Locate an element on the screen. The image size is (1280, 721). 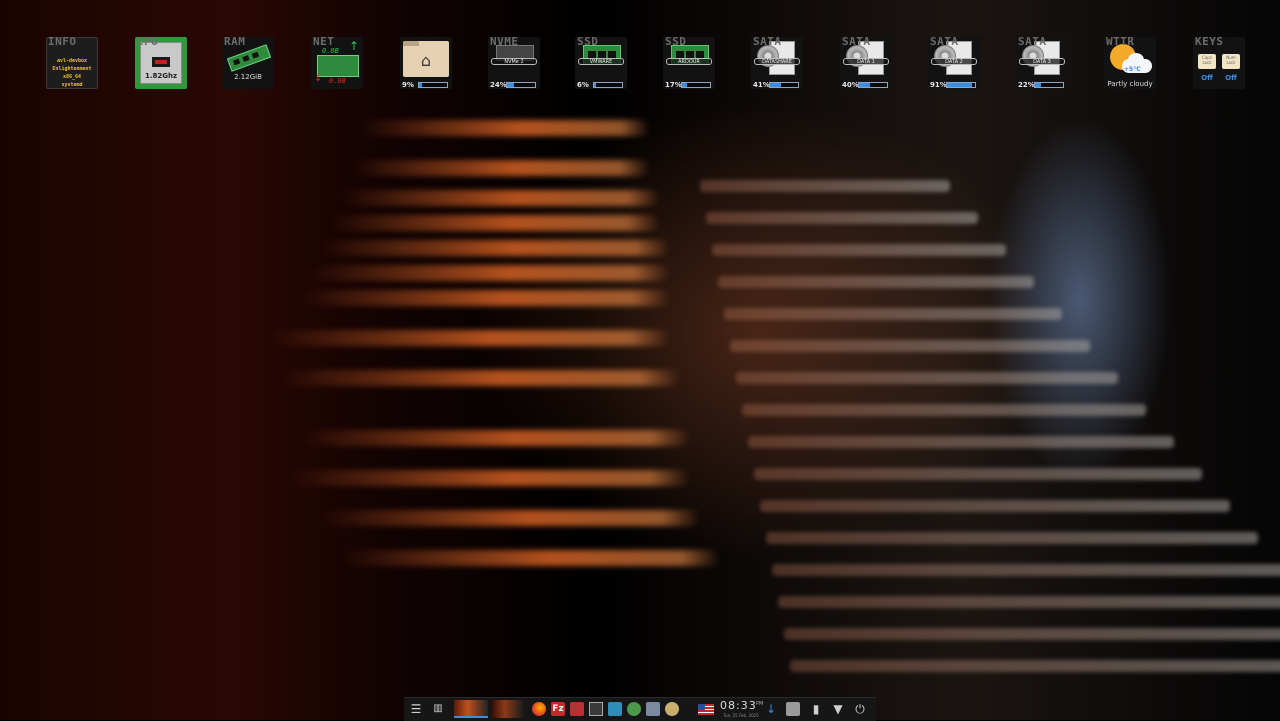
gadget-title: INFO is located at coordinates (62, 41).